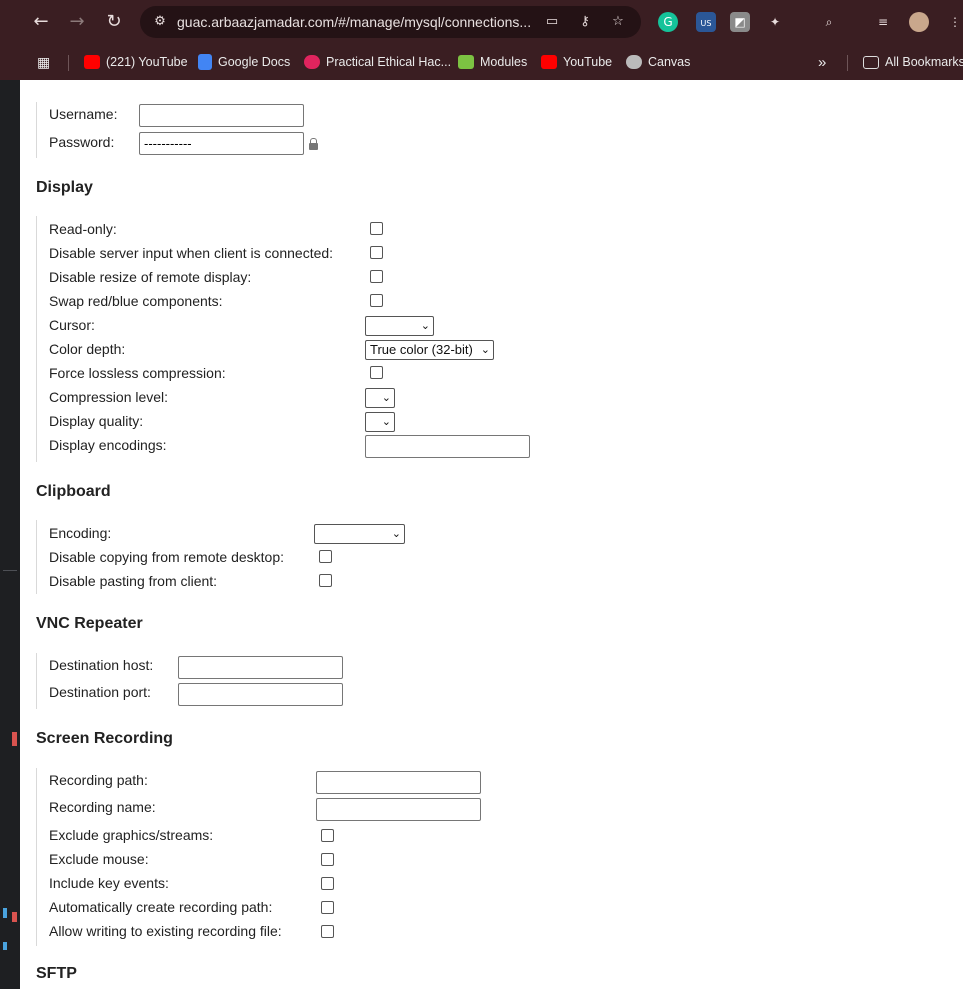 The width and height of the screenshot is (963, 989). Describe the element at coordinates (398, 782) in the screenshot. I see `recording-path-field` at that location.